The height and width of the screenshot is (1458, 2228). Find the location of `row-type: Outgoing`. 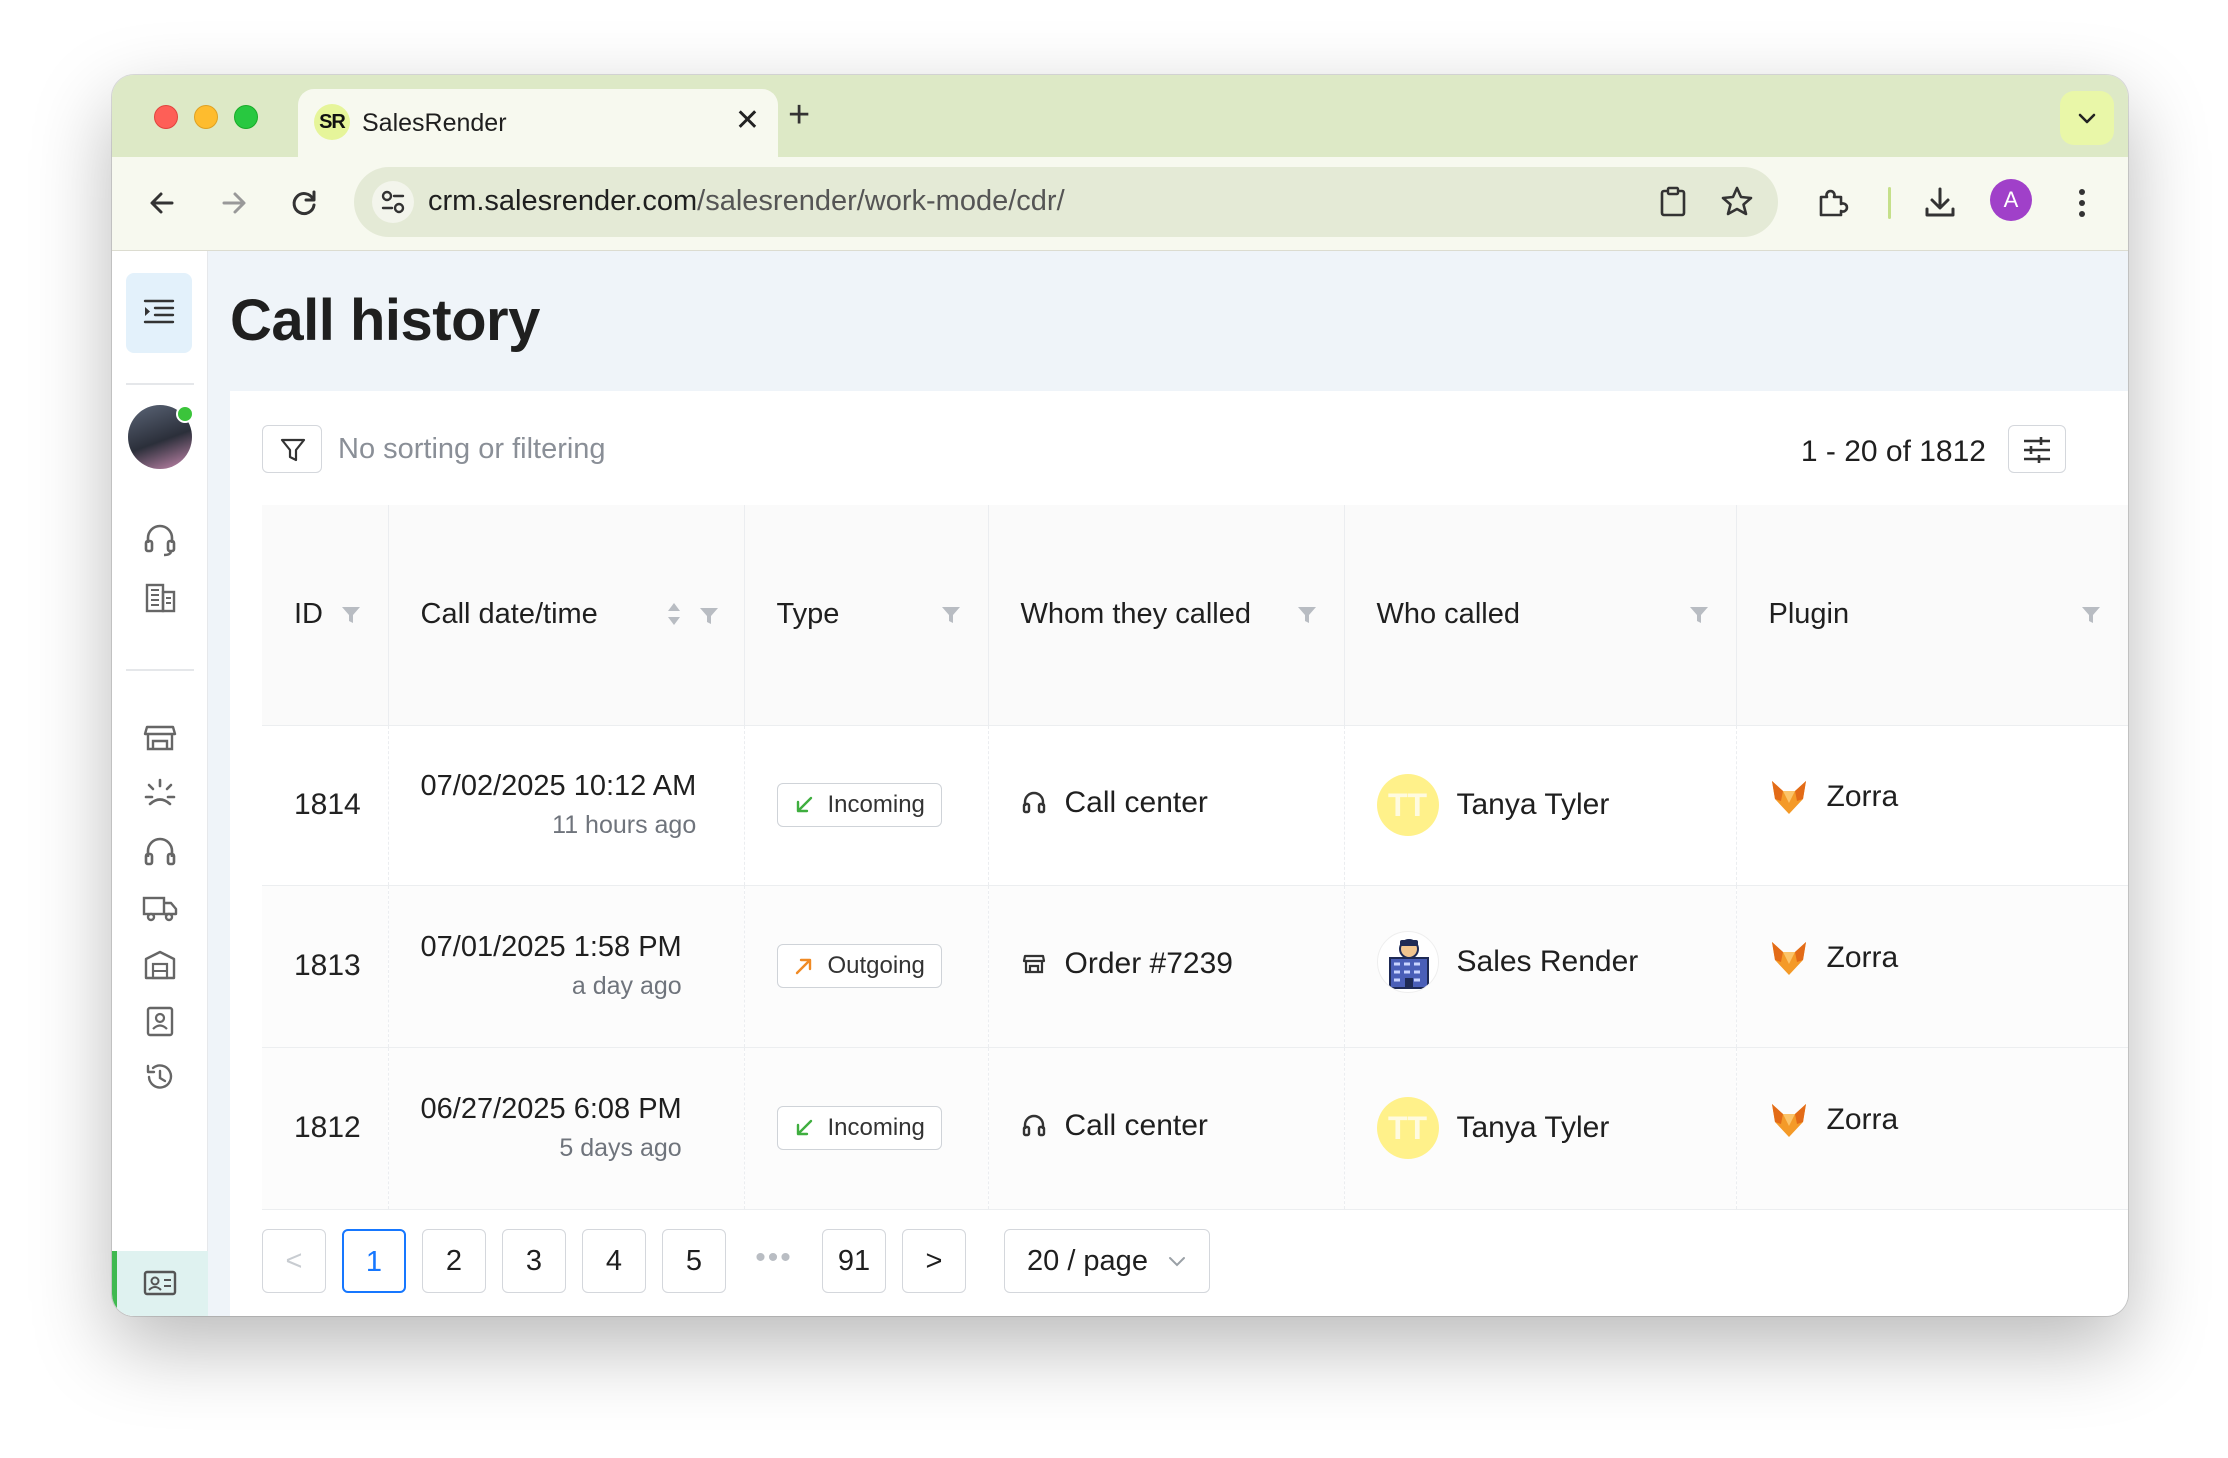

row-type: Outgoing is located at coordinates (865, 966).